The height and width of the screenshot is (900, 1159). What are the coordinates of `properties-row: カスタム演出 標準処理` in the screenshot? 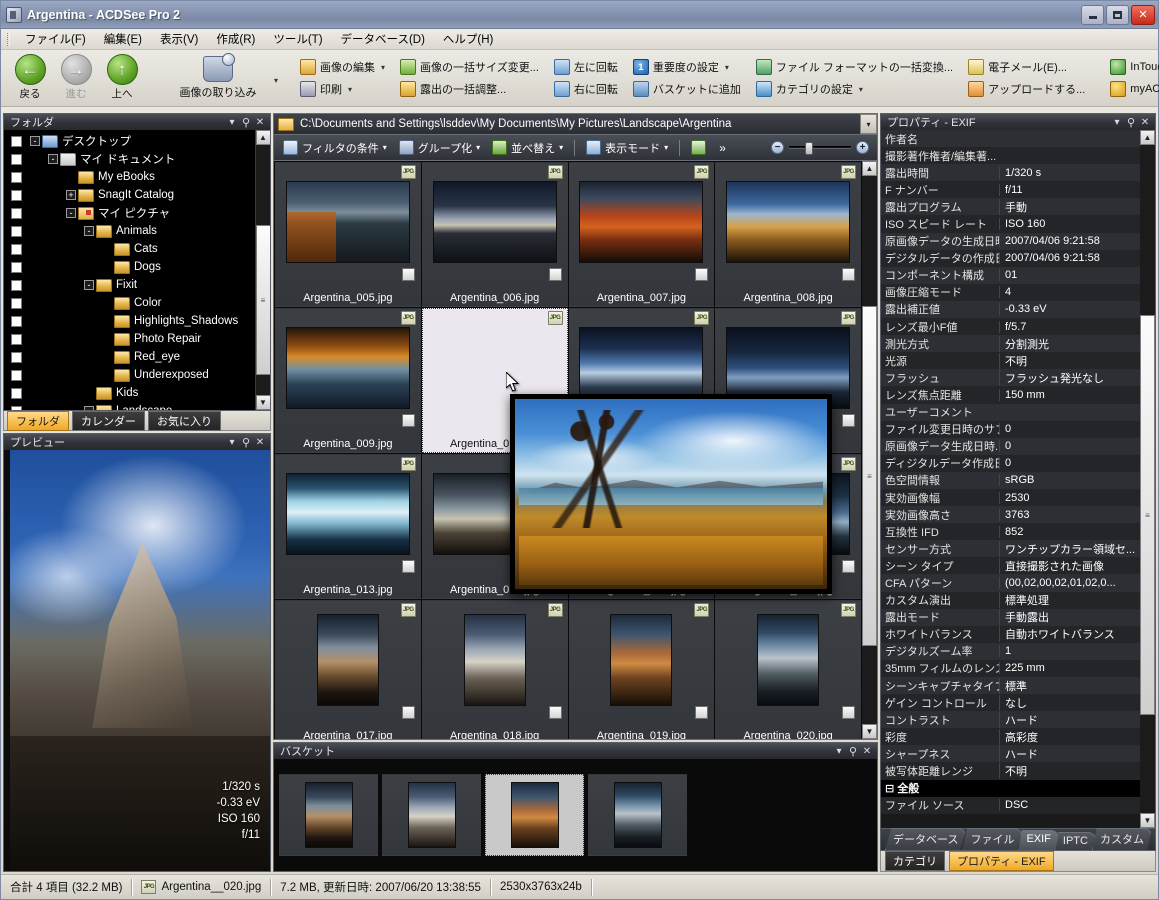 It's located at (1010, 600).